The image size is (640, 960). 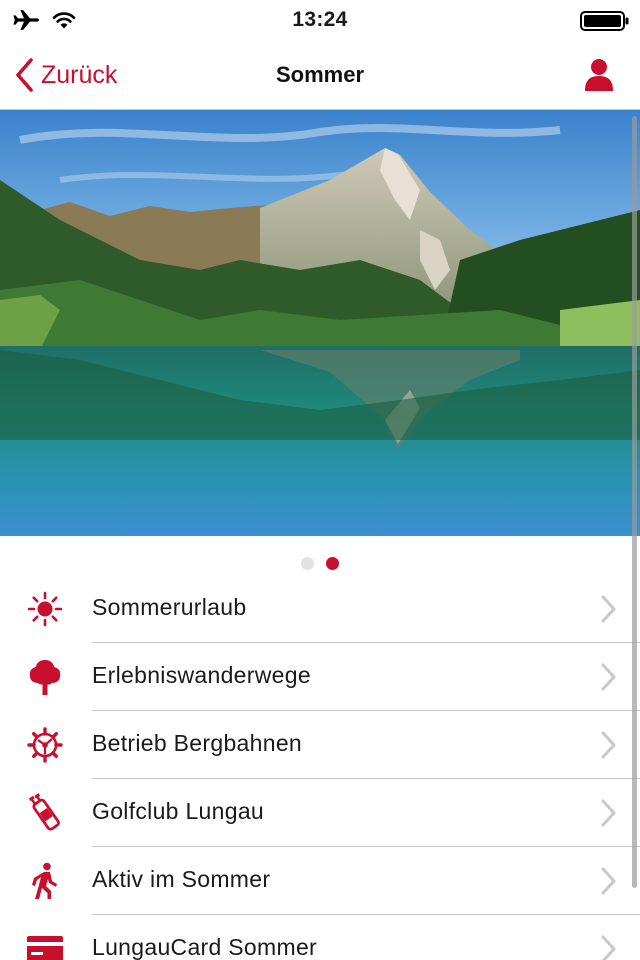 I want to click on menu-item-sommerurlaub: Sommerurlaub, so click(x=320, y=609).